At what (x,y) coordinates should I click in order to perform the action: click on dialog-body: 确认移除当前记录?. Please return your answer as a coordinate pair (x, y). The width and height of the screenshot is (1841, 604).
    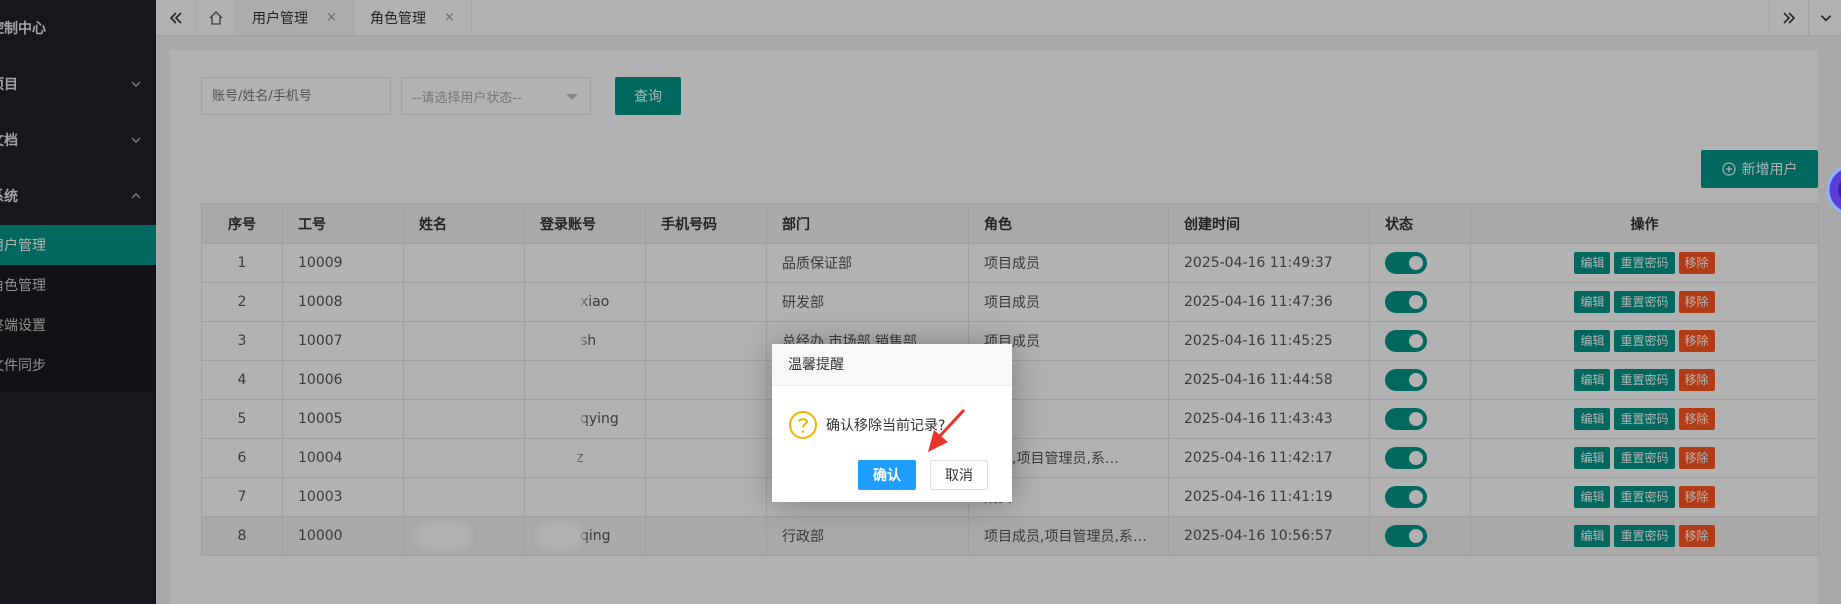
    Looking at the image, I should click on (866, 425).